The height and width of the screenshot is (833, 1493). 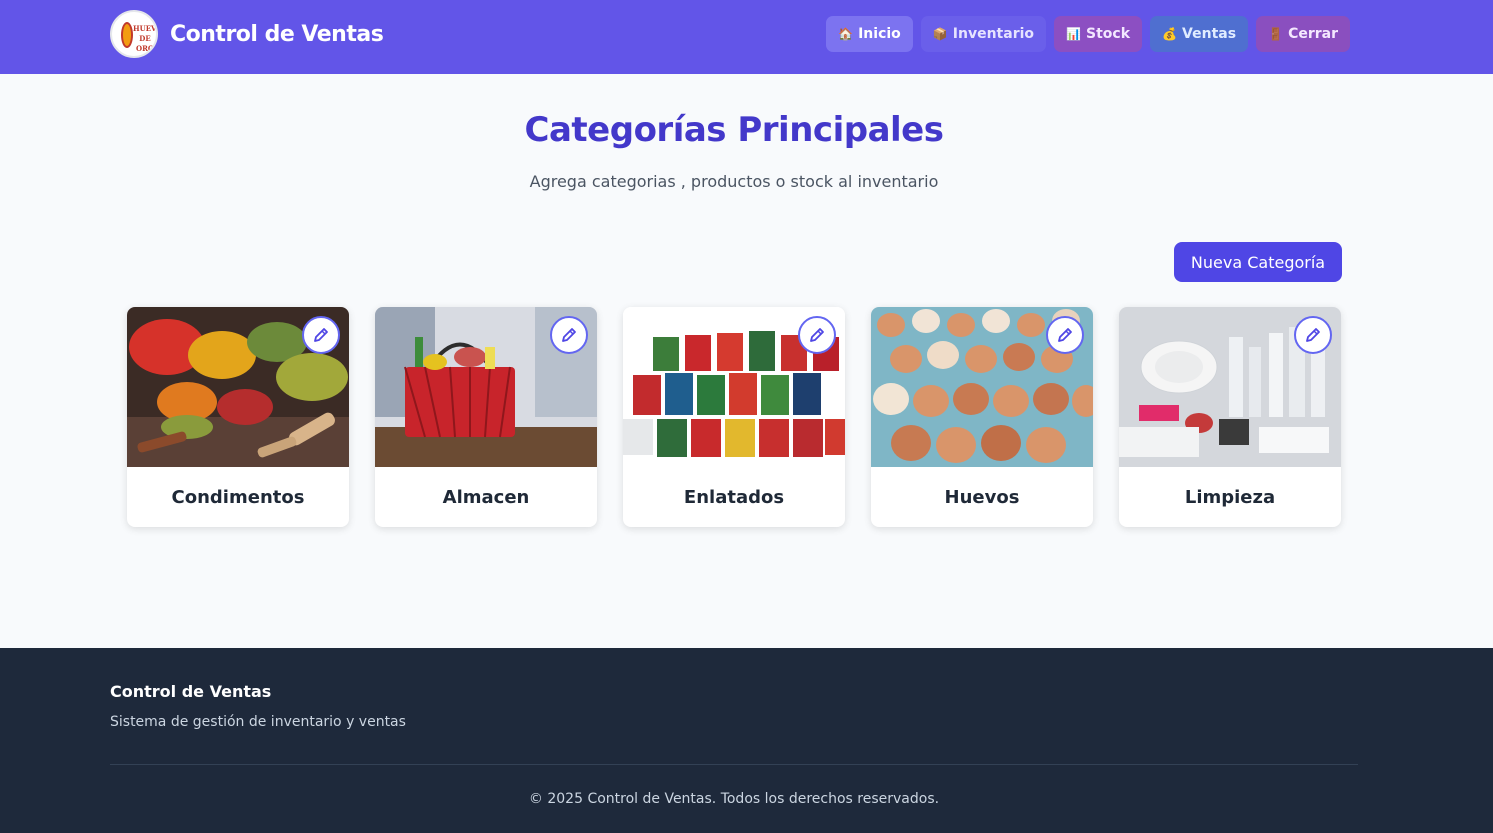 I want to click on nav-cerrar: 🚪 Cerrar, so click(x=1303, y=34).